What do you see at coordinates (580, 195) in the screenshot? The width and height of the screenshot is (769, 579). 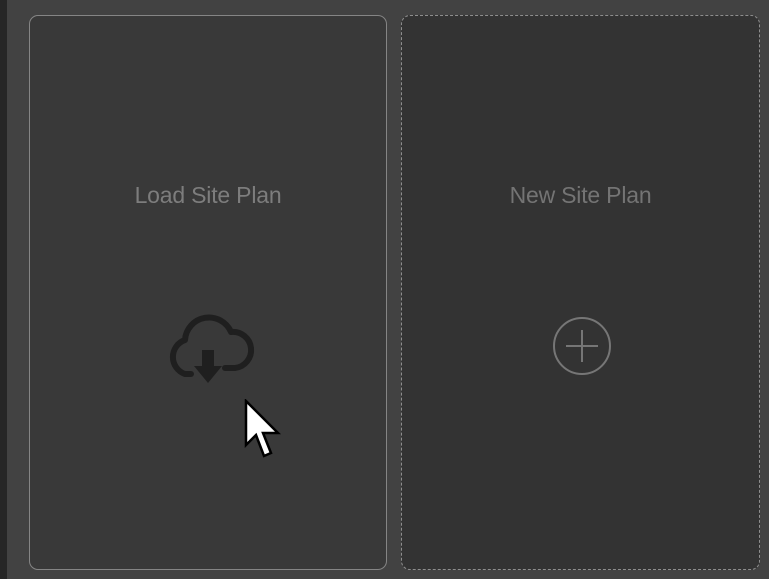 I see `new-site-plan-label: New Site Plan` at bounding box center [580, 195].